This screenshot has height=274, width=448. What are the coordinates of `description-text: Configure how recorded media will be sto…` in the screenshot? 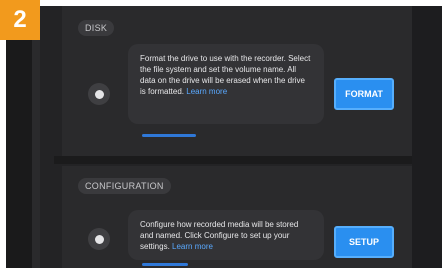 It's located at (219, 235).